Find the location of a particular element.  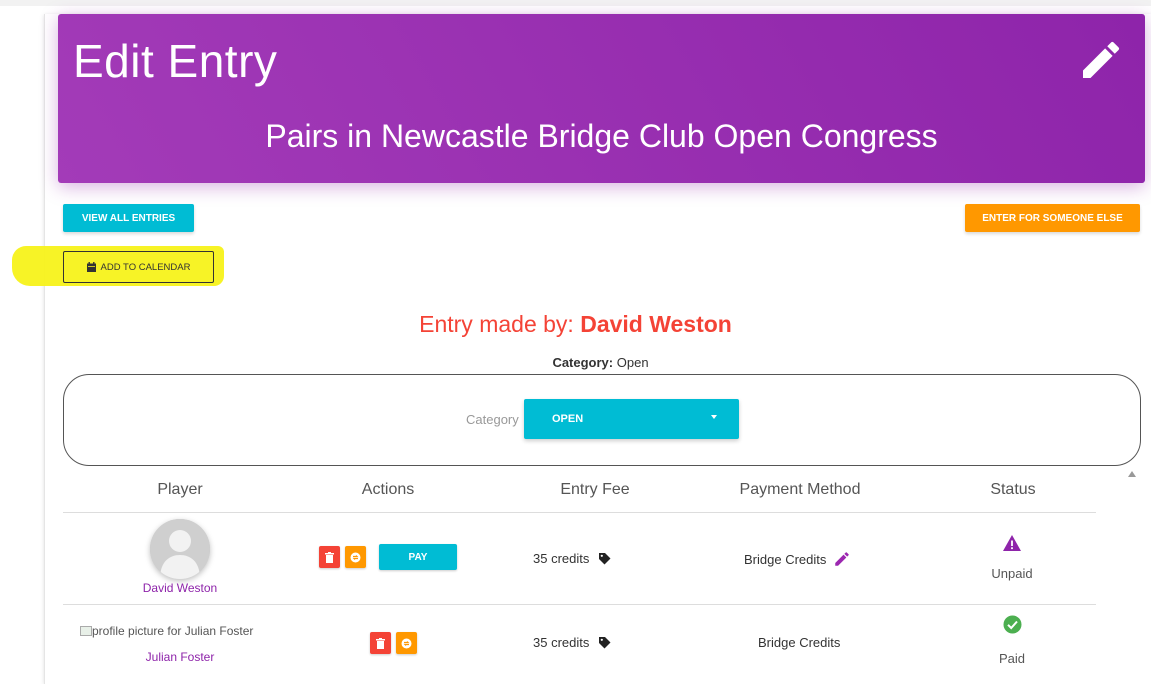

category-value: Open is located at coordinates (632, 362).